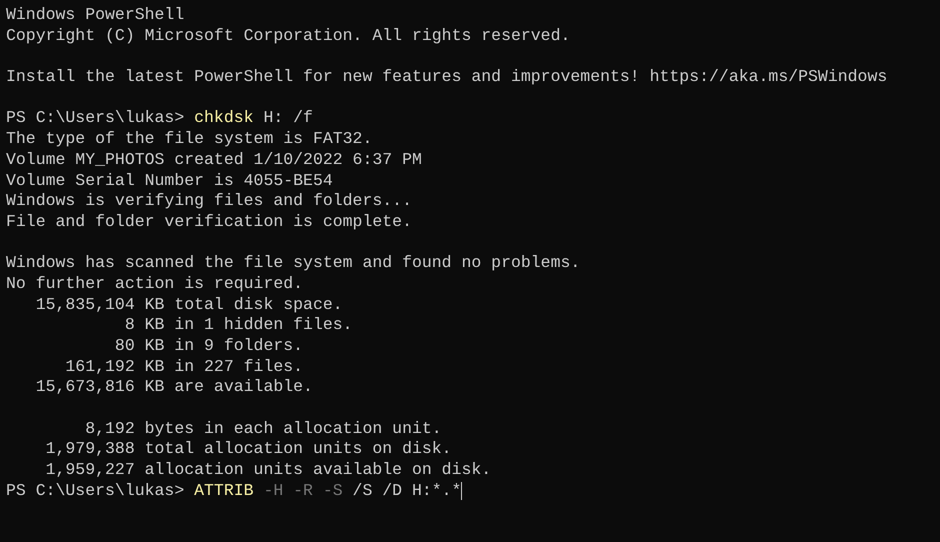  What do you see at coordinates (273, 491) in the screenshot?
I see `parameter-text: -H` at bounding box center [273, 491].